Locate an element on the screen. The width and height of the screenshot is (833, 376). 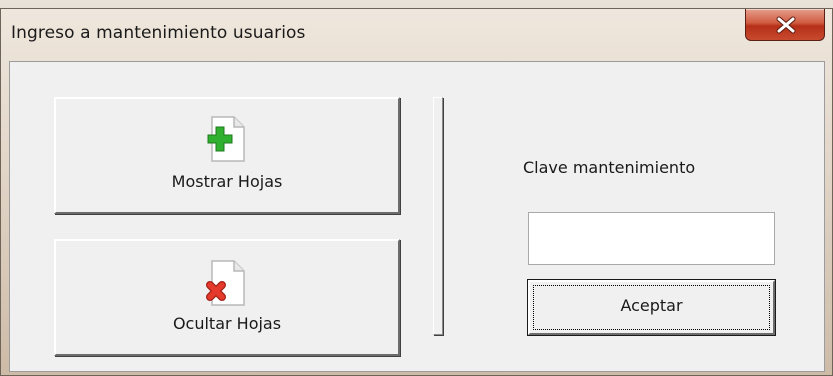
show-sheets-button: Mostrar Hojas is located at coordinates (227, 155).